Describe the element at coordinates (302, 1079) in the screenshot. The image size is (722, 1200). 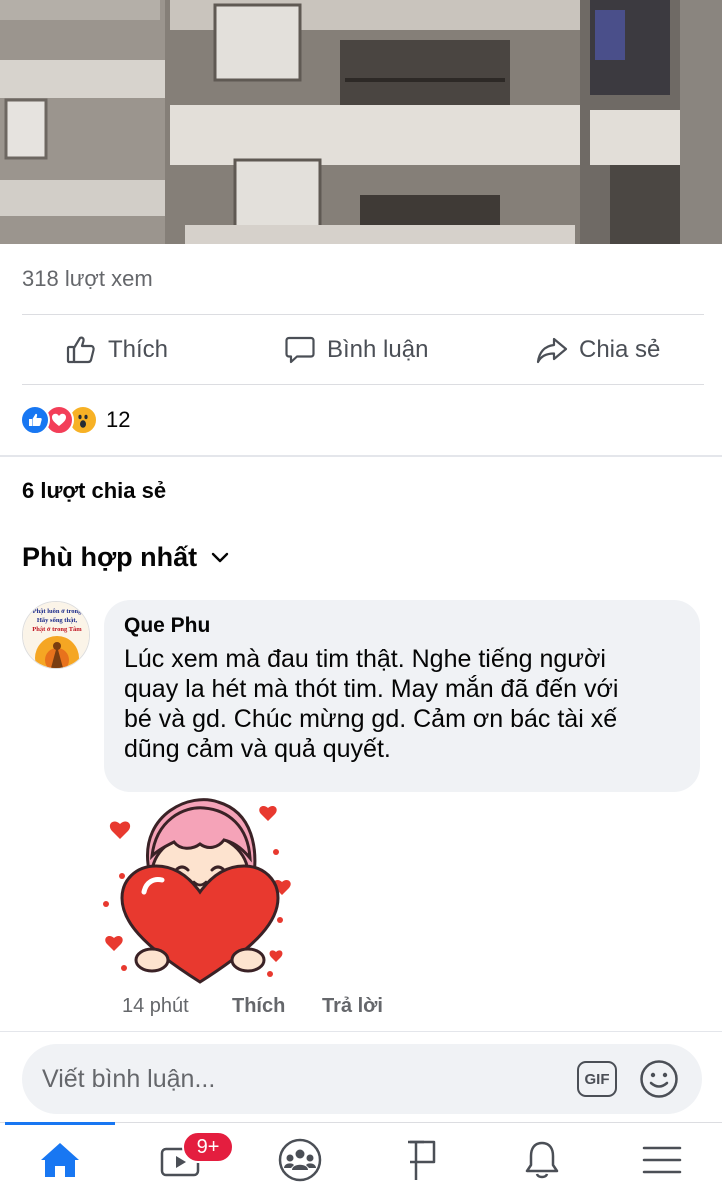
I see `comment-input` at that location.